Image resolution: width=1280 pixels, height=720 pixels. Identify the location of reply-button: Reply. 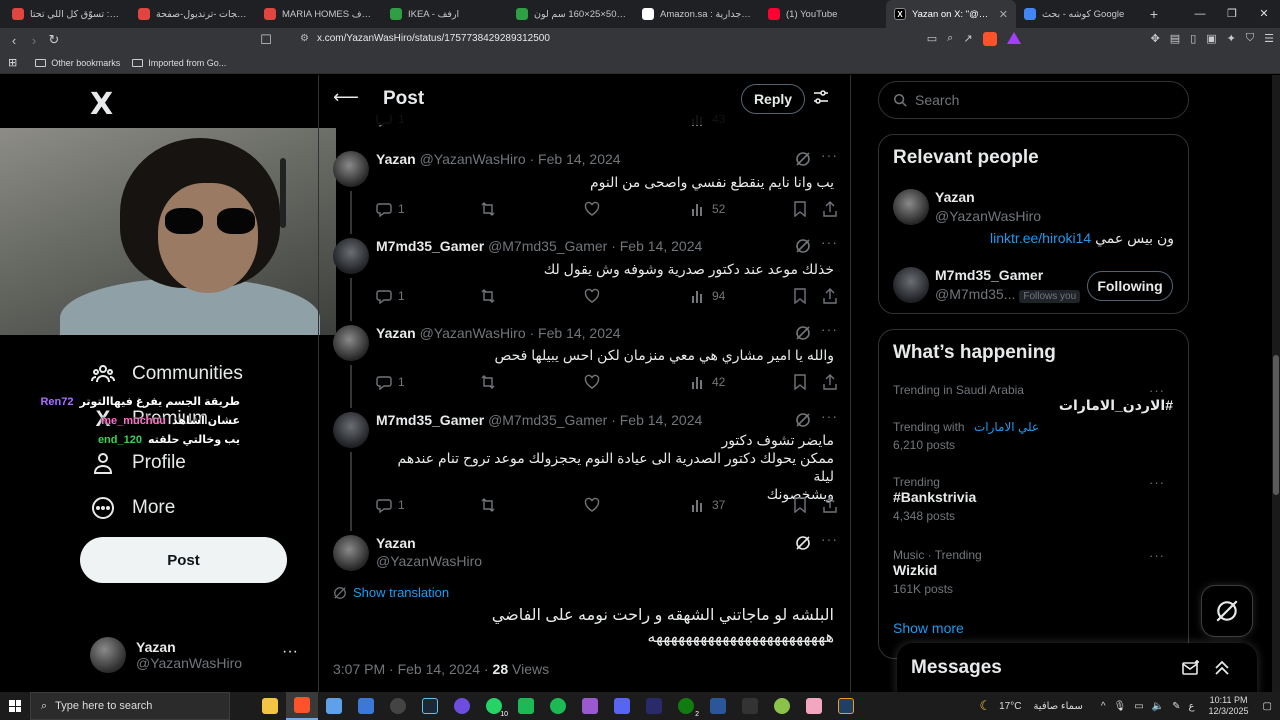
(773, 99).